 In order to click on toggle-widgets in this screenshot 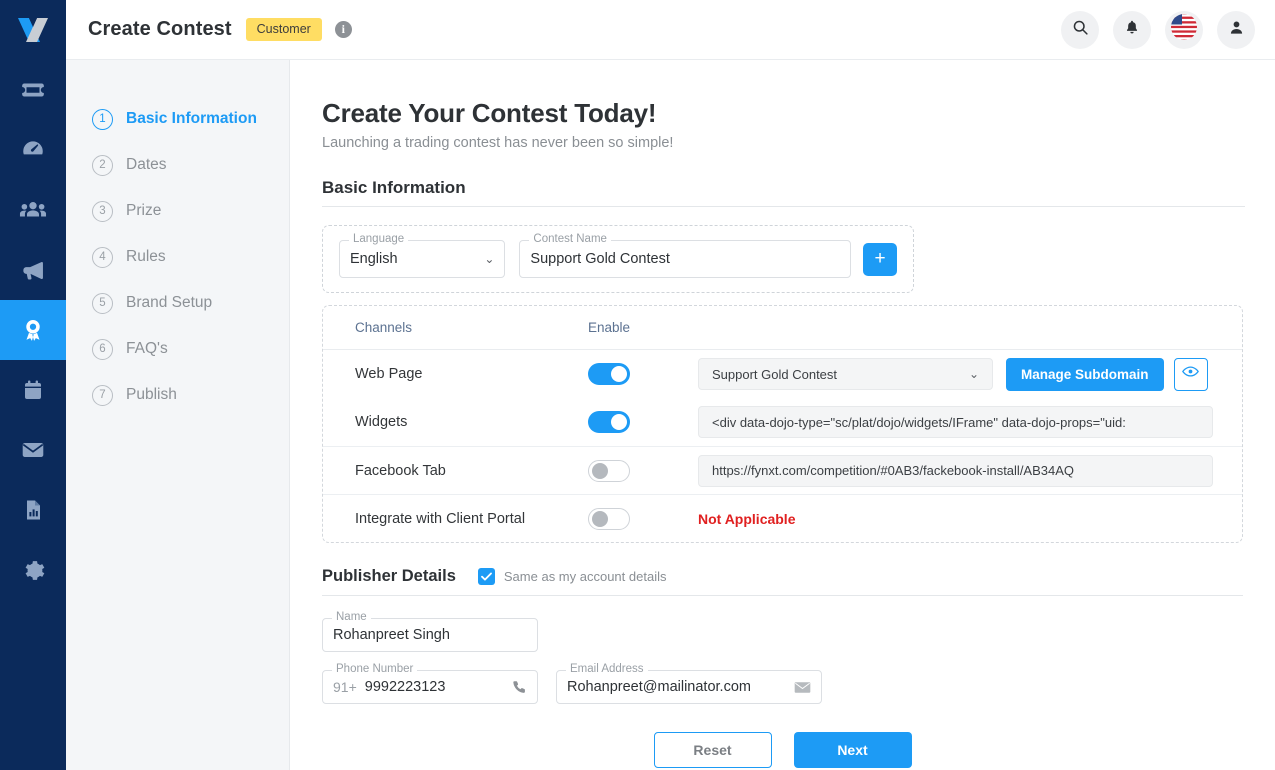, I will do `click(609, 422)`.